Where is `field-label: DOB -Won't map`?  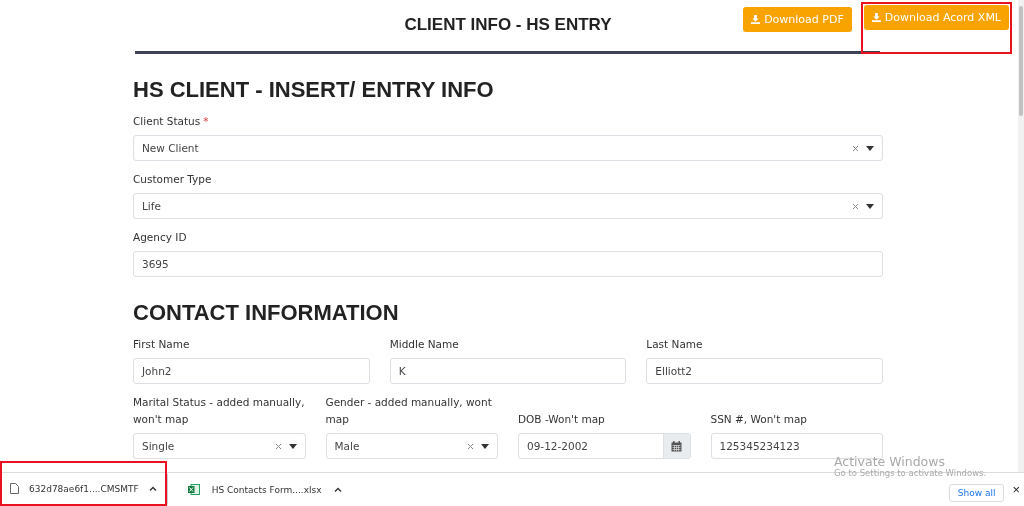
field-label: DOB -Won't map is located at coordinates (561, 419).